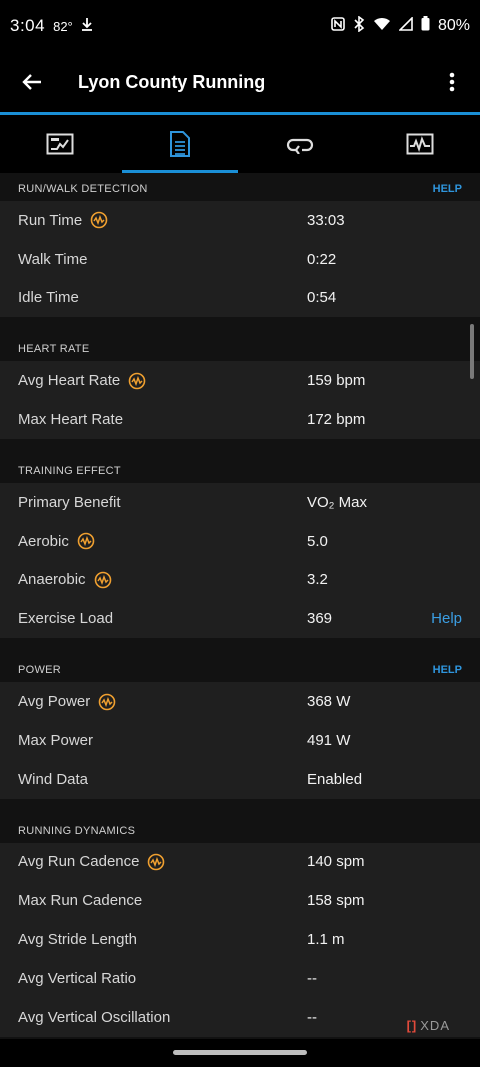 The width and height of the screenshot is (480, 1067). Describe the element at coordinates (240, 779) in the screenshot. I see `stat-row: Wind Data Enabled` at that location.